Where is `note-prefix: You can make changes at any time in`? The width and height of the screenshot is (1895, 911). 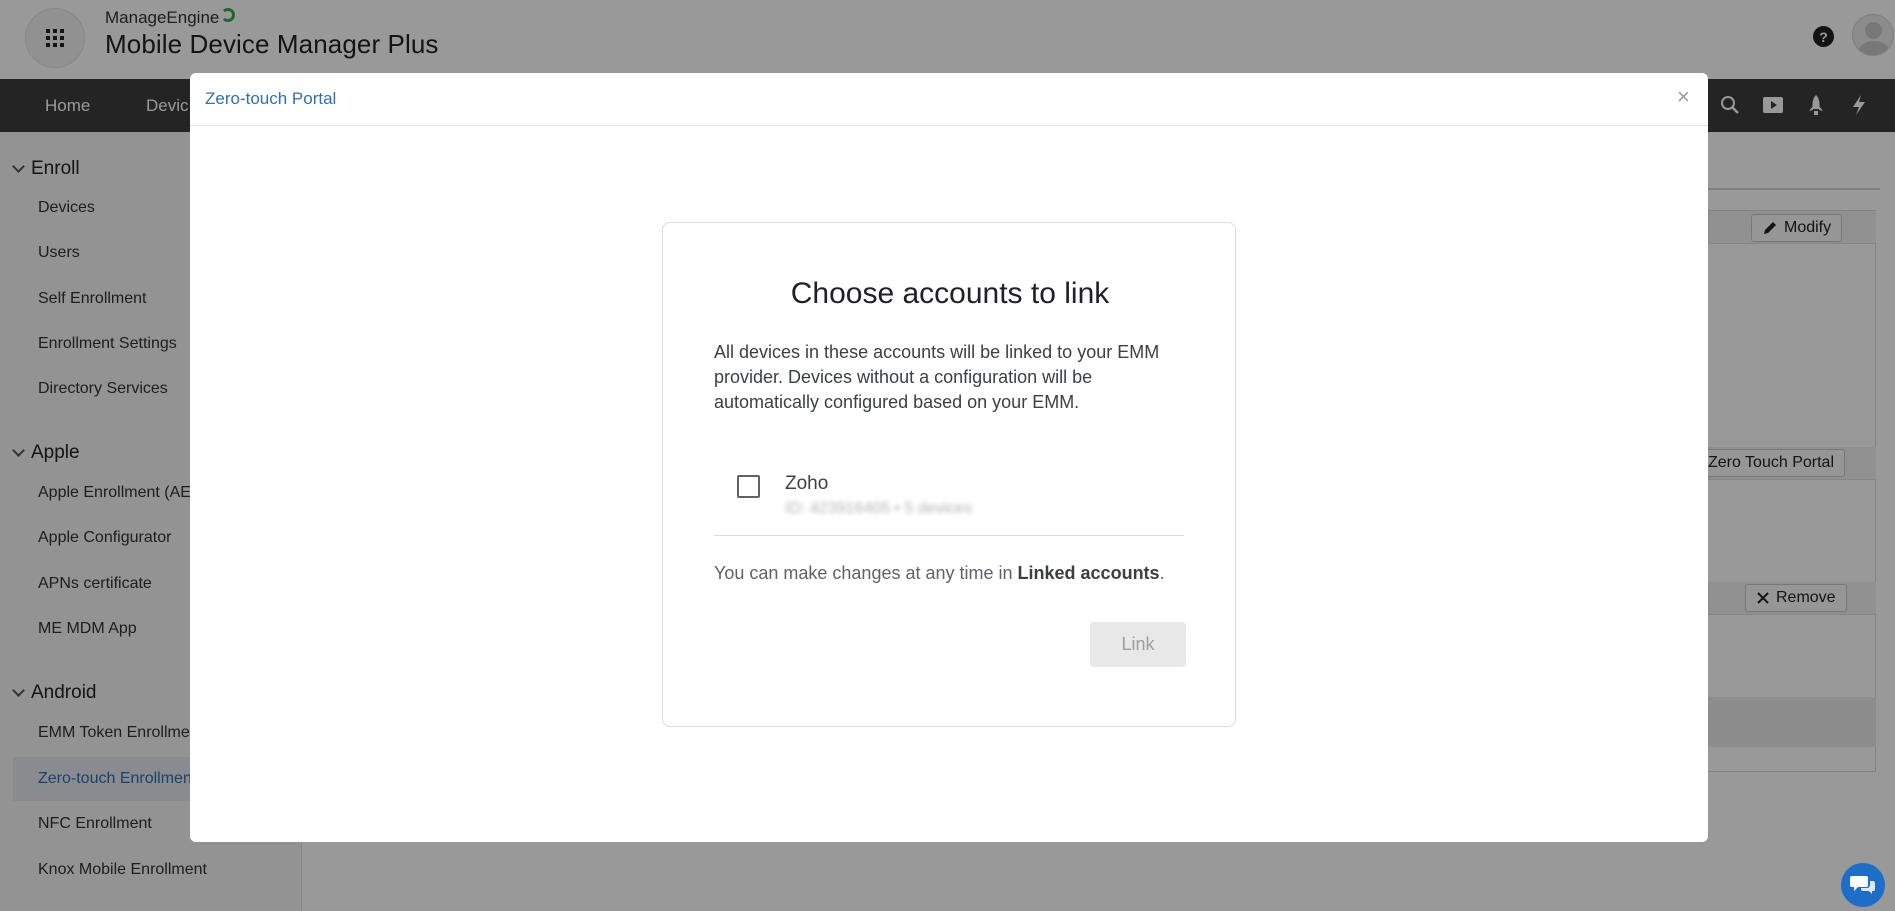 note-prefix: You can make changes at any time in is located at coordinates (866, 573).